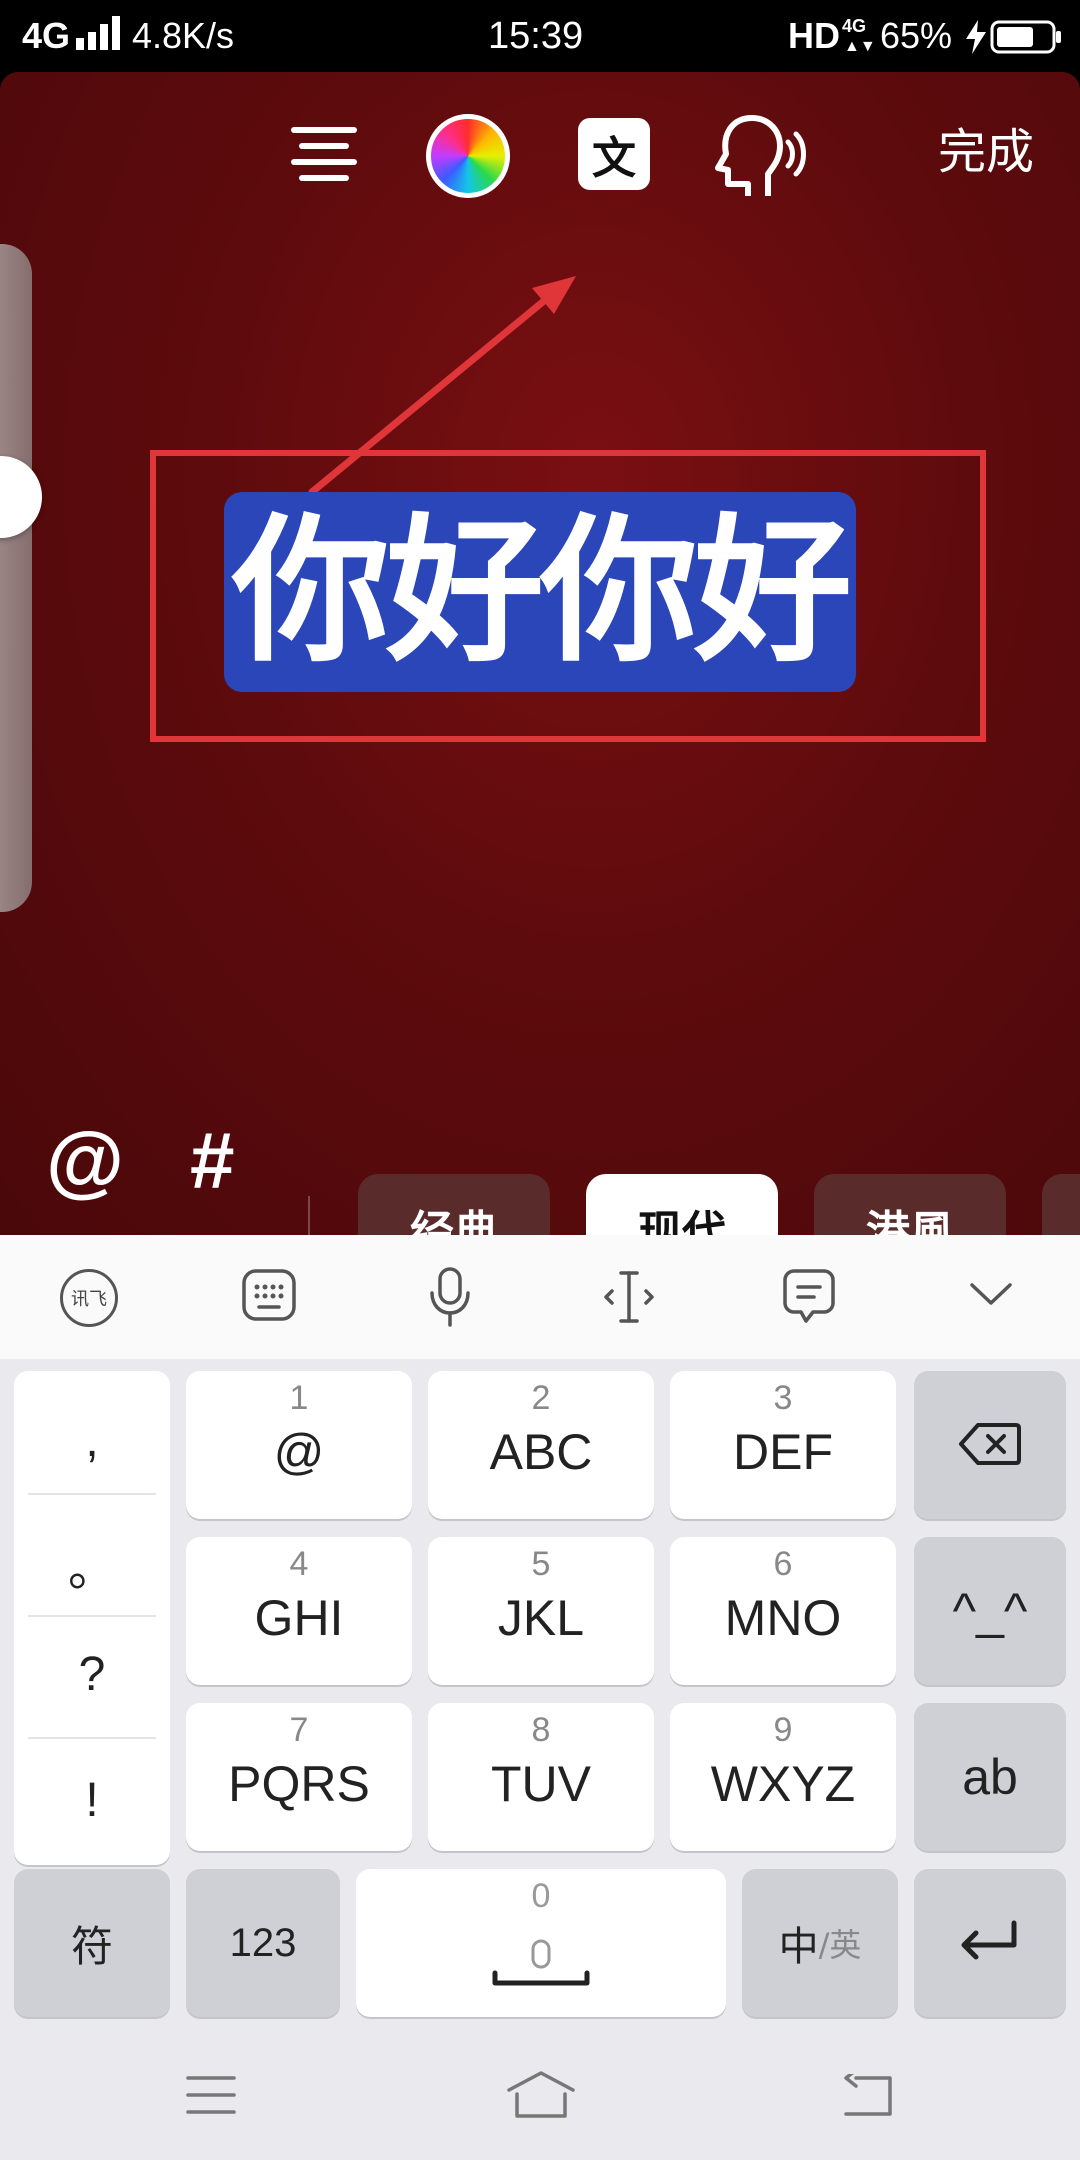  What do you see at coordinates (541, 1611) in the screenshot?
I see `key-5: 5 JKL` at bounding box center [541, 1611].